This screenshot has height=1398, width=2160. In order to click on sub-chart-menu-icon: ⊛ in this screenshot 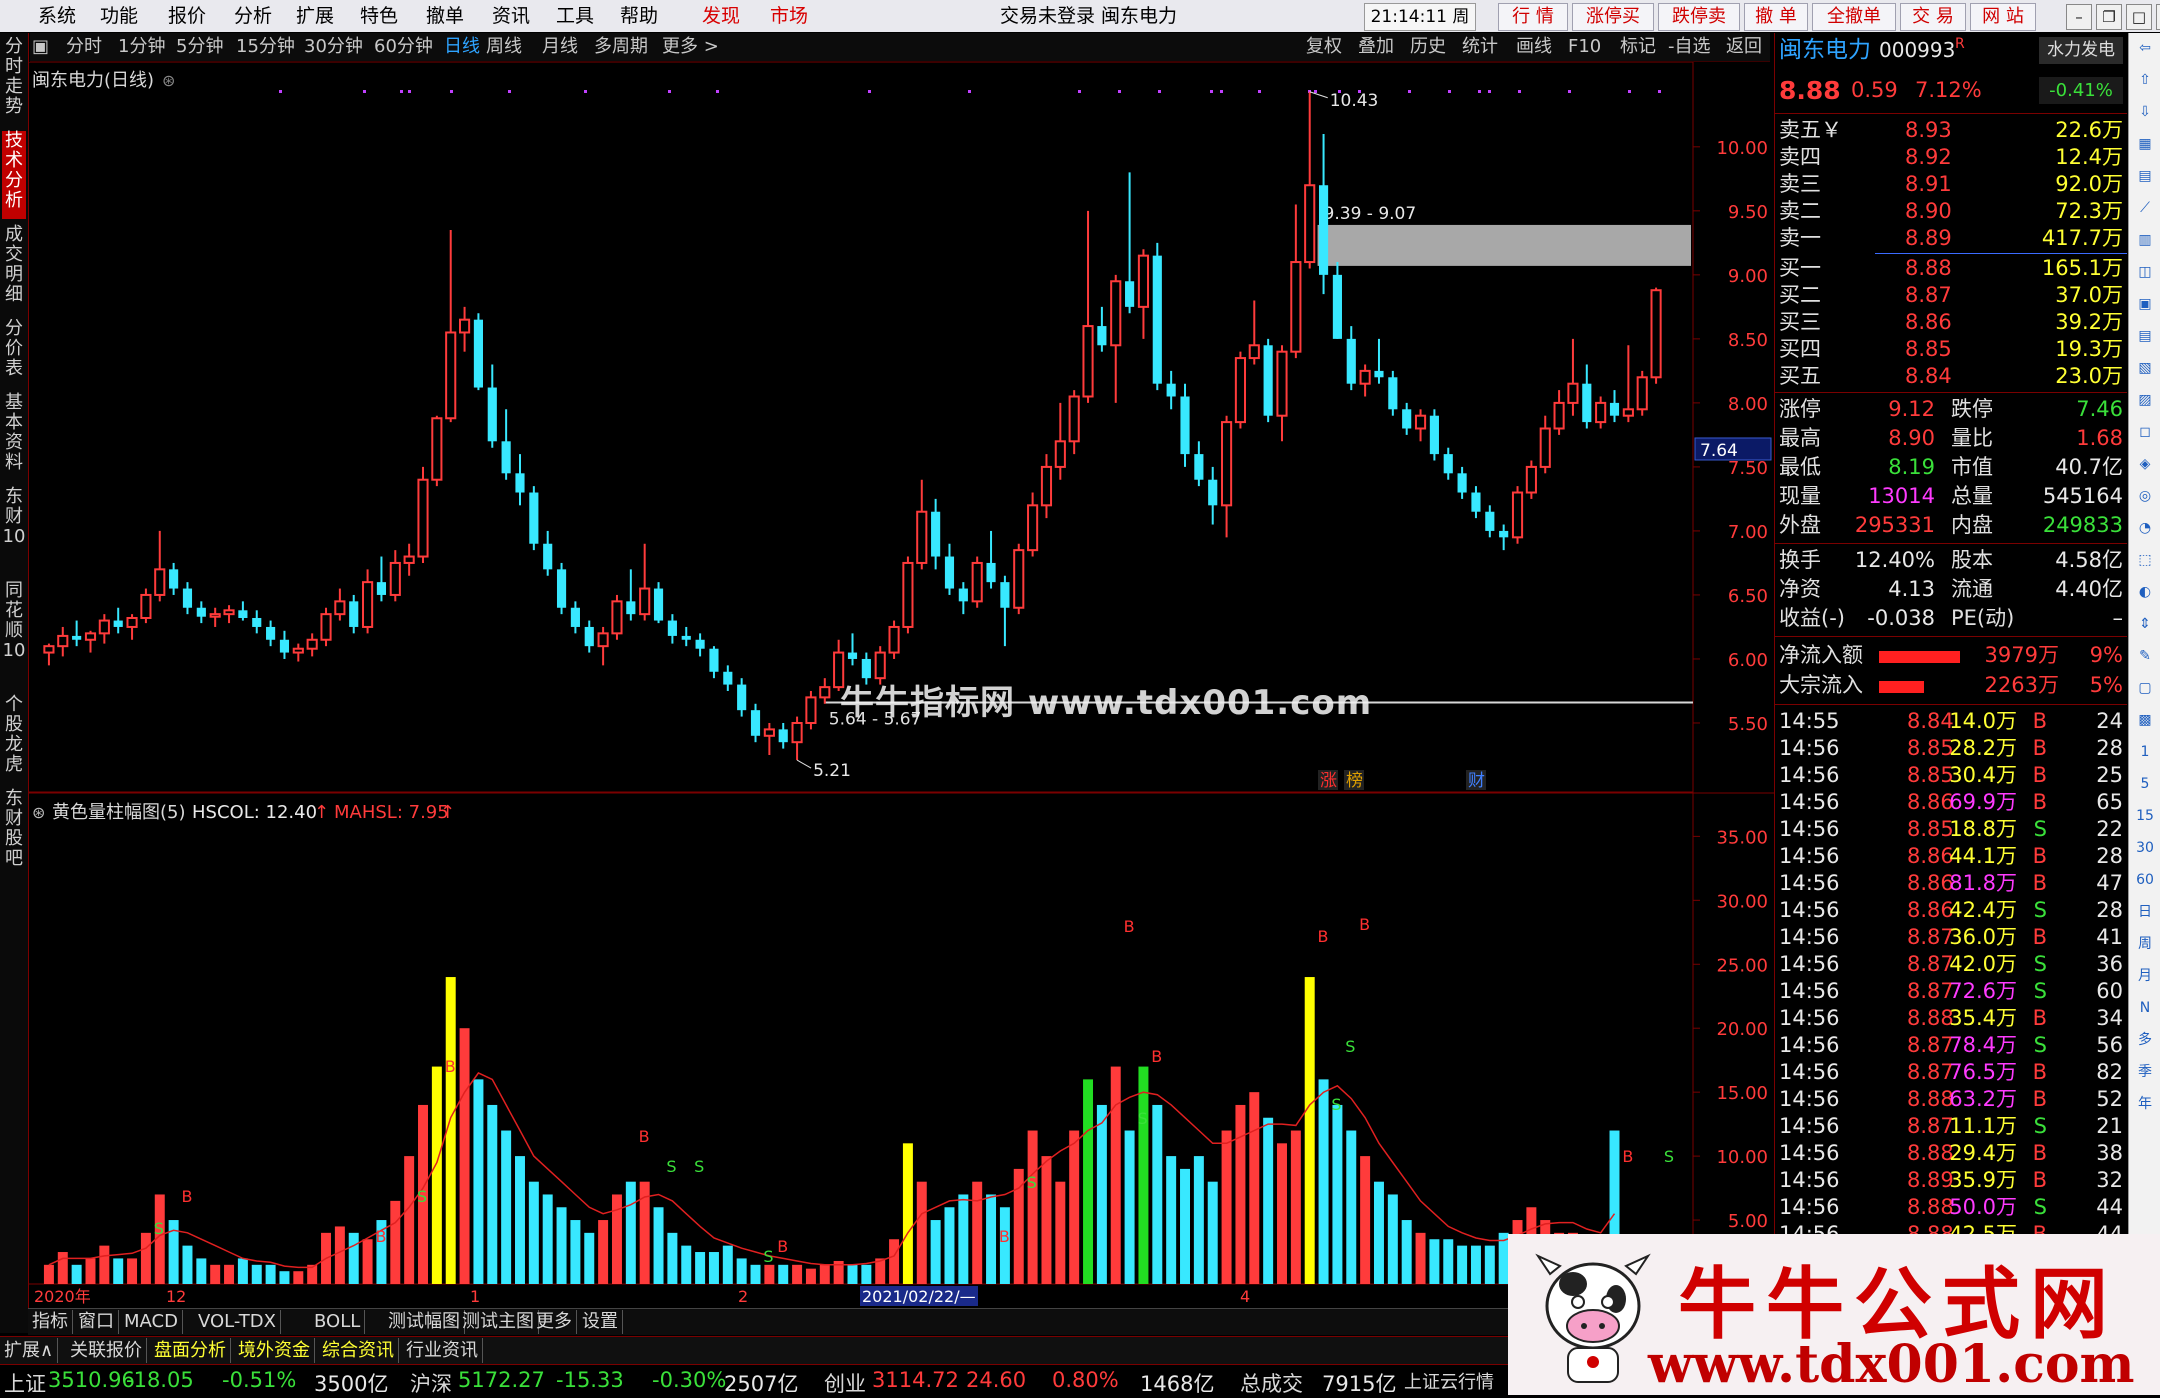, I will do `click(38, 812)`.